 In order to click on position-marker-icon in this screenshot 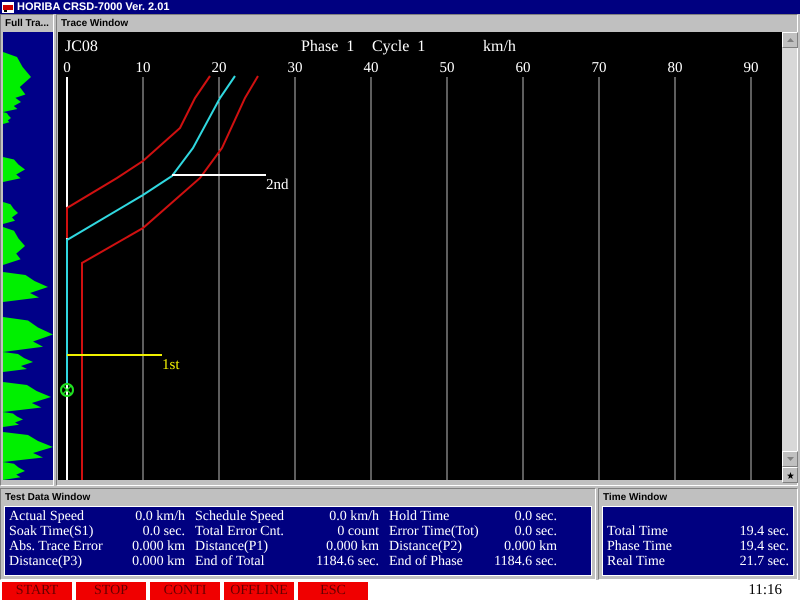, I will do `click(67, 390)`.